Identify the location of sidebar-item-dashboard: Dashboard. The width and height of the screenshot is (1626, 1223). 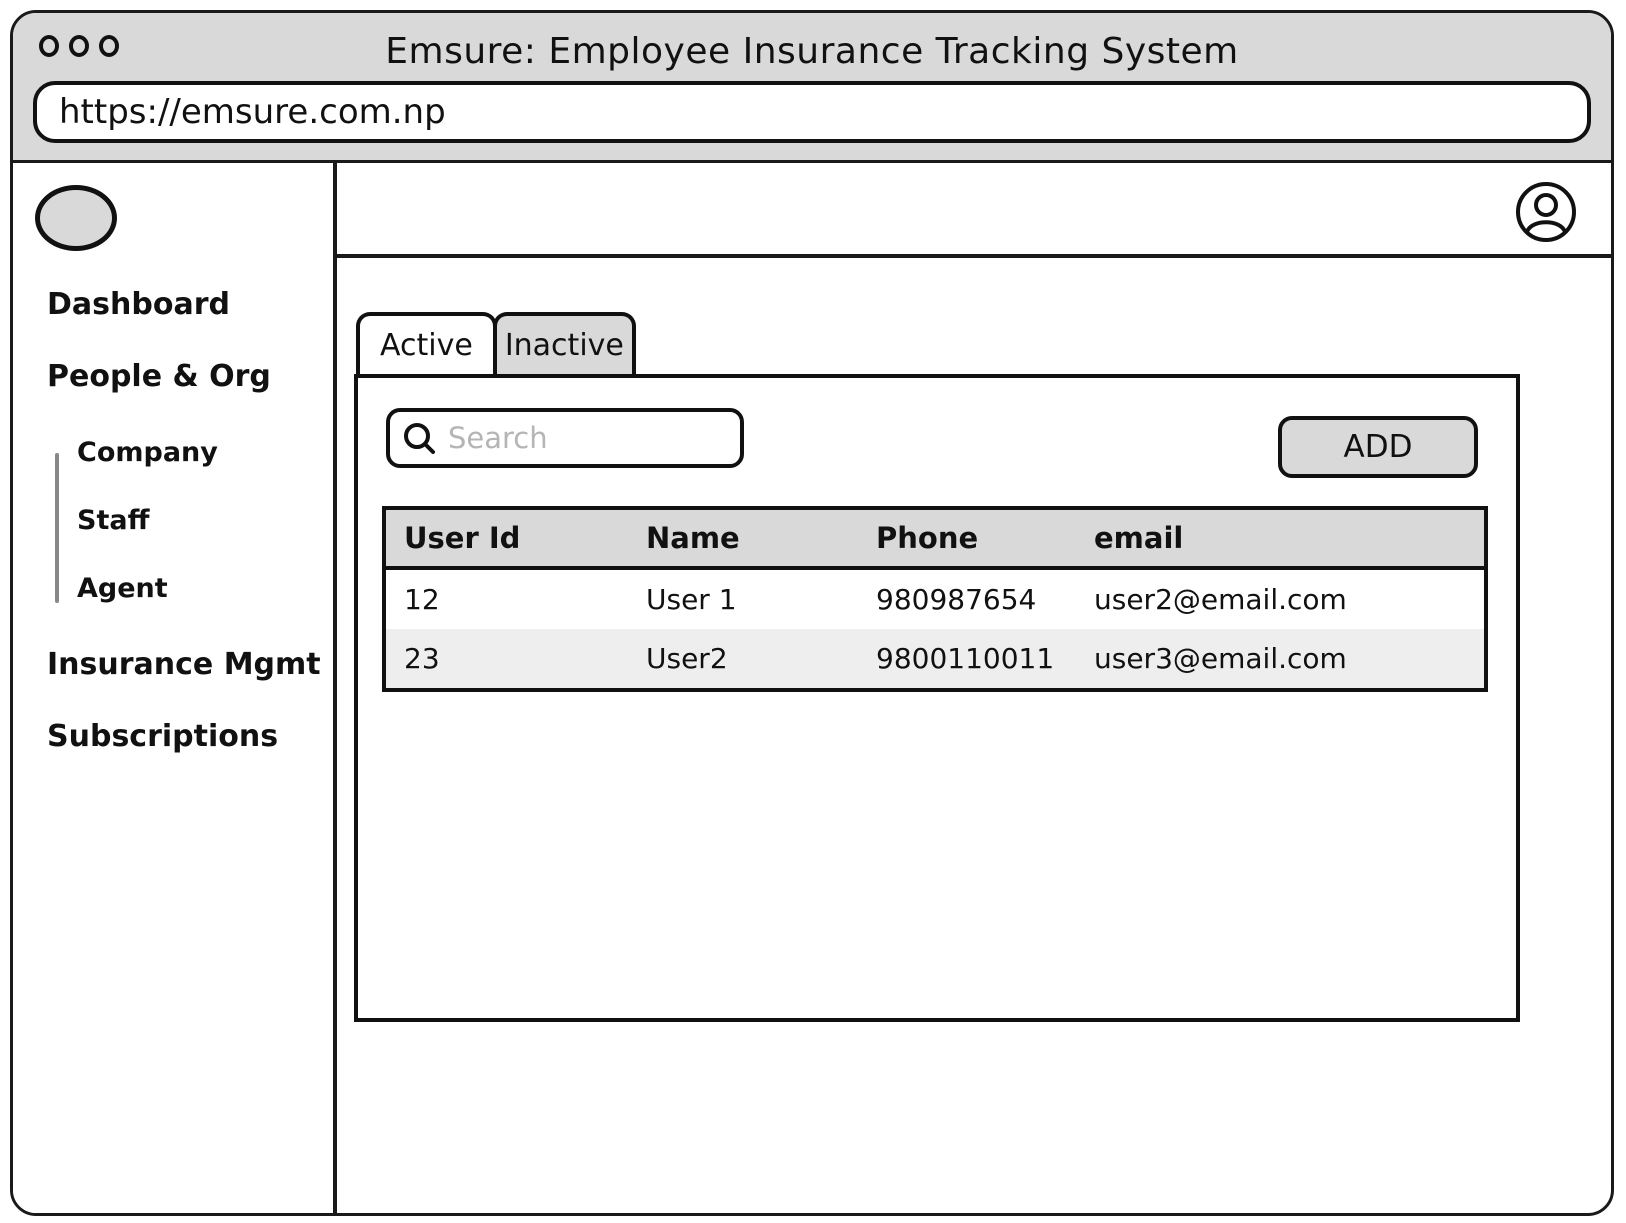
(138, 304).